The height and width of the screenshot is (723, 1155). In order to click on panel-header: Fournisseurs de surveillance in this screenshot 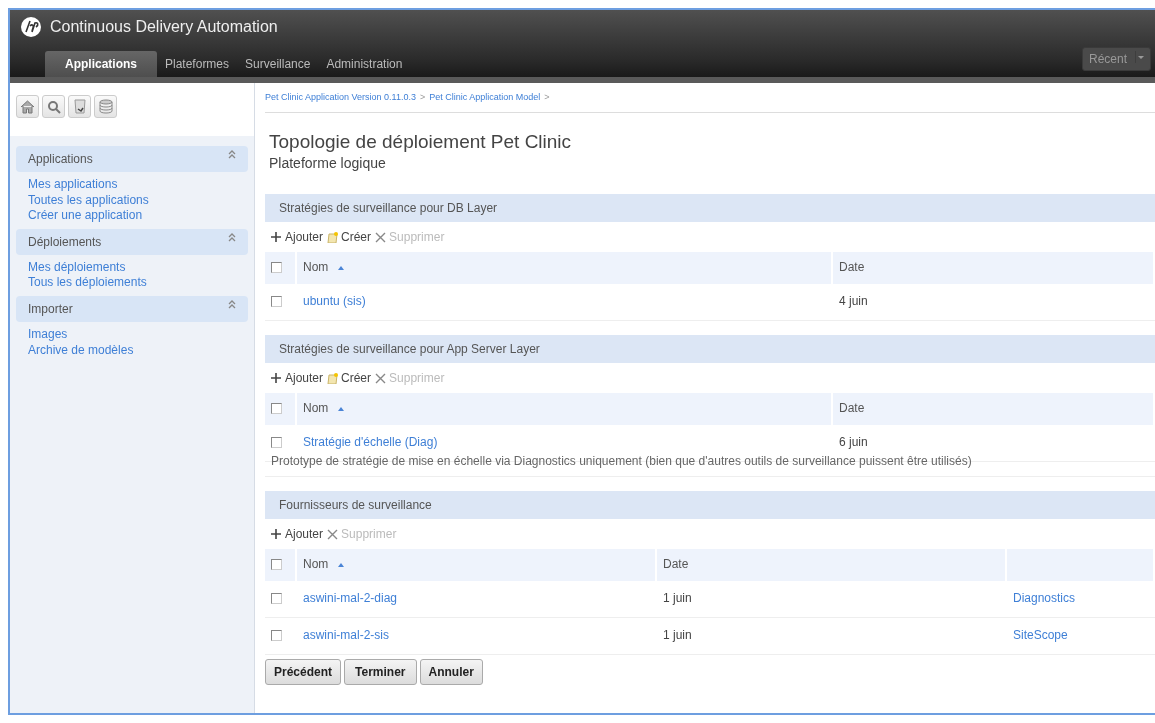, I will do `click(710, 505)`.